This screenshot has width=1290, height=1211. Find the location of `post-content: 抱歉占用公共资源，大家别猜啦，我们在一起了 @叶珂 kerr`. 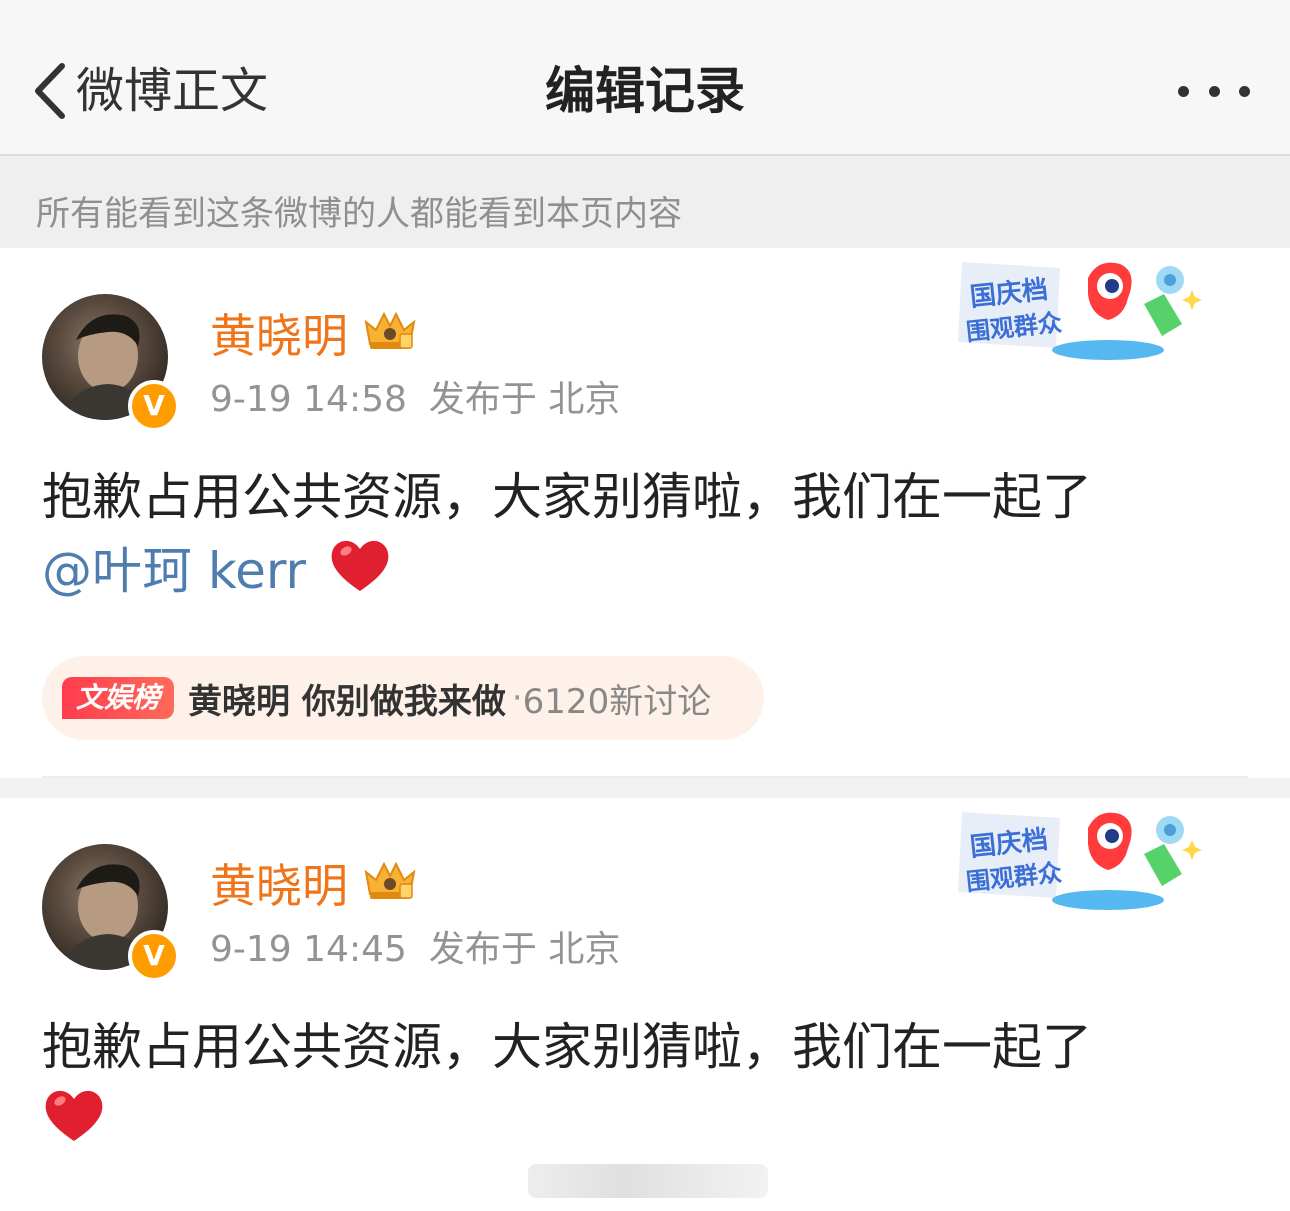

post-content: 抱歉占用公共资源，大家别猜啦，我们在一起了 @叶珂 kerr is located at coordinates (636, 537).